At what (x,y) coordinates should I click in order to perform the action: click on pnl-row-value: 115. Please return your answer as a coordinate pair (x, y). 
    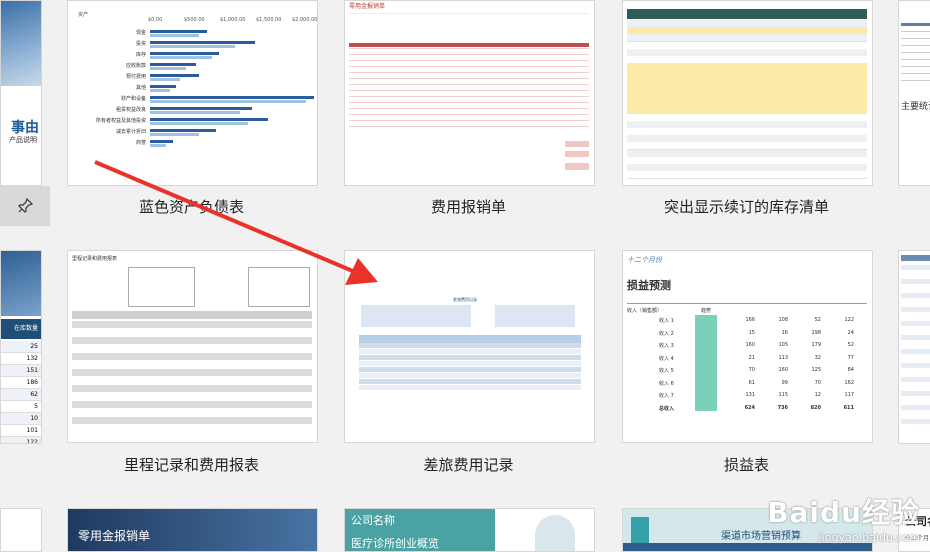
    Looking at the image, I should click on (783, 395).